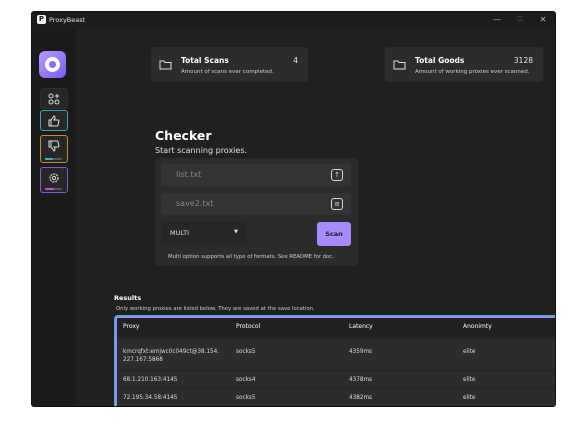 Image resolution: width=584 pixels, height=427 pixels. What do you see at coordinates (360, 380) in the screenshot?
I see `latency-cell: 4378ms` at bounding box center [360, 380].